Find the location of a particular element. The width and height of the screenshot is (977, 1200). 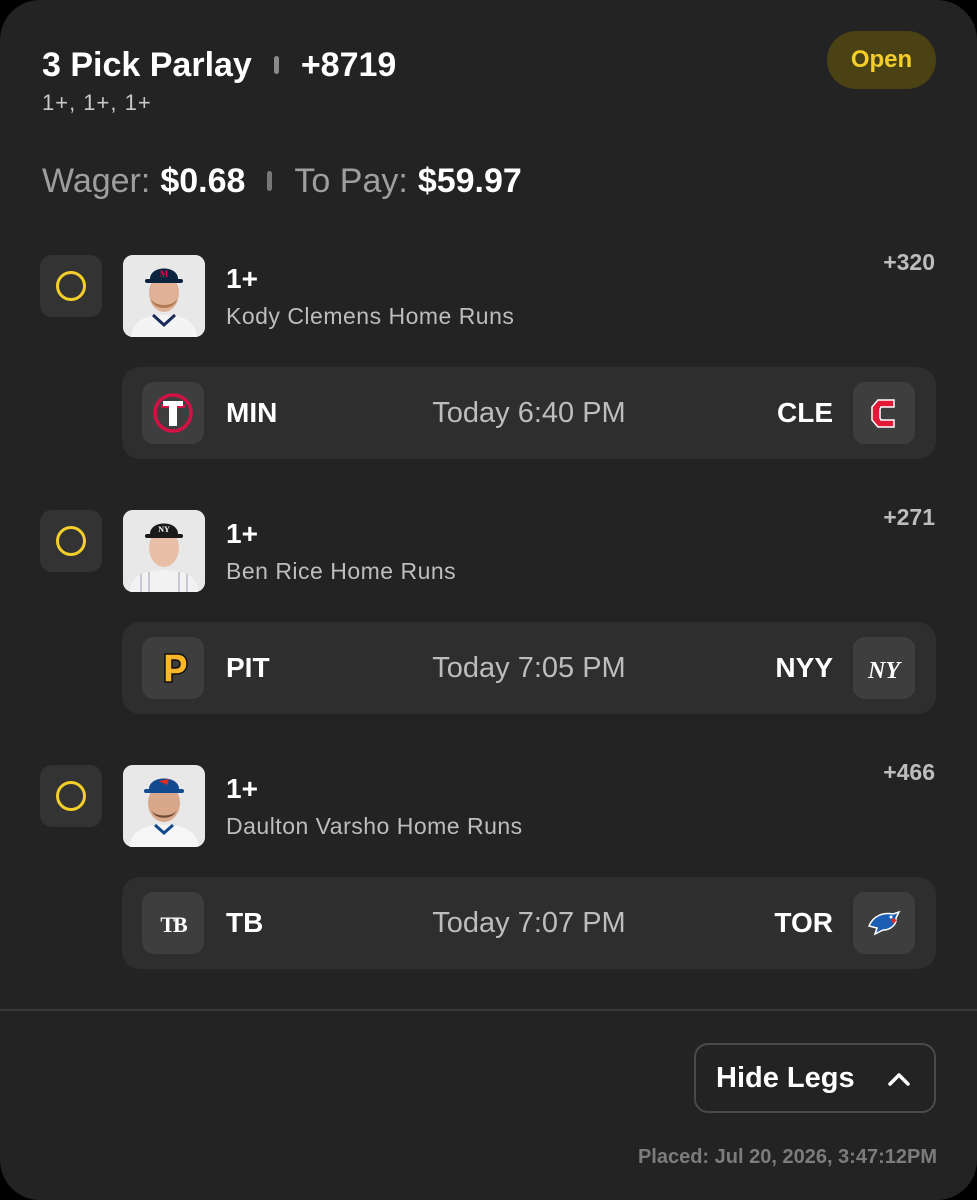

leg-odds: +320 is located at coordinates (909, 262).